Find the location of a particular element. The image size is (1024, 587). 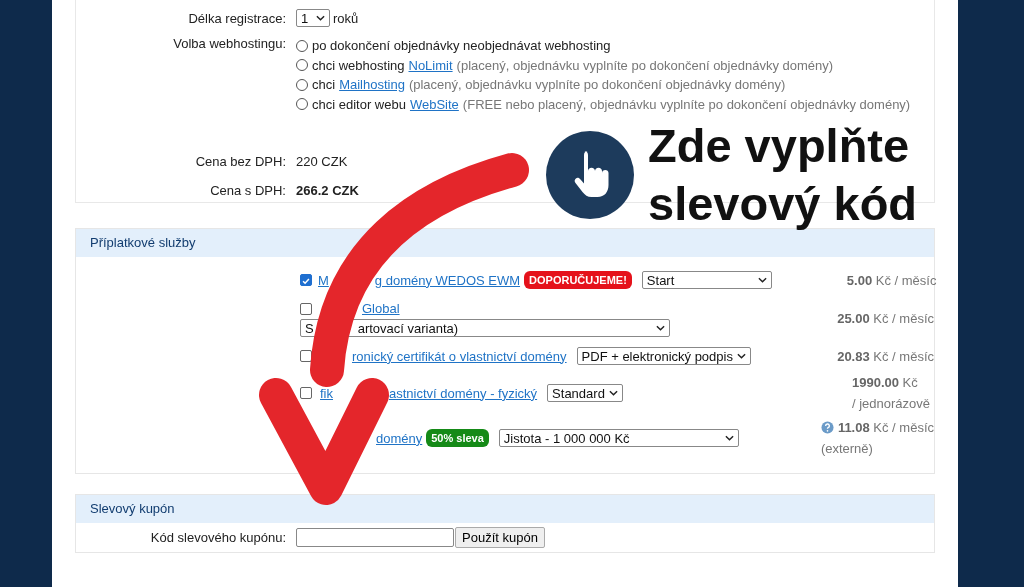

unit-text: roků is located at coordinates (346, 18).